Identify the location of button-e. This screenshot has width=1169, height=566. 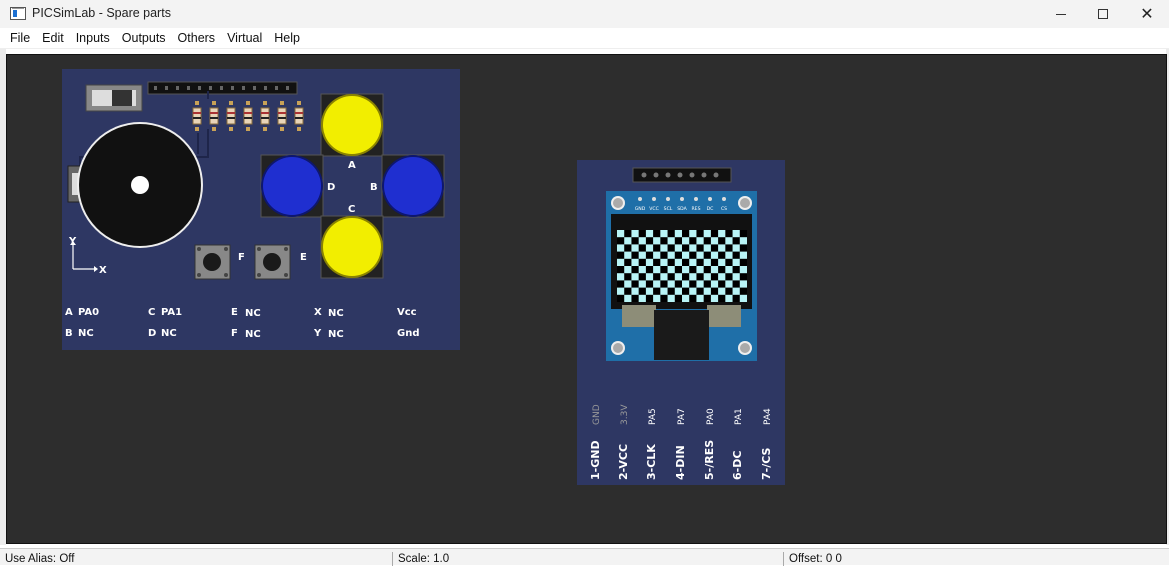
(272, 262).